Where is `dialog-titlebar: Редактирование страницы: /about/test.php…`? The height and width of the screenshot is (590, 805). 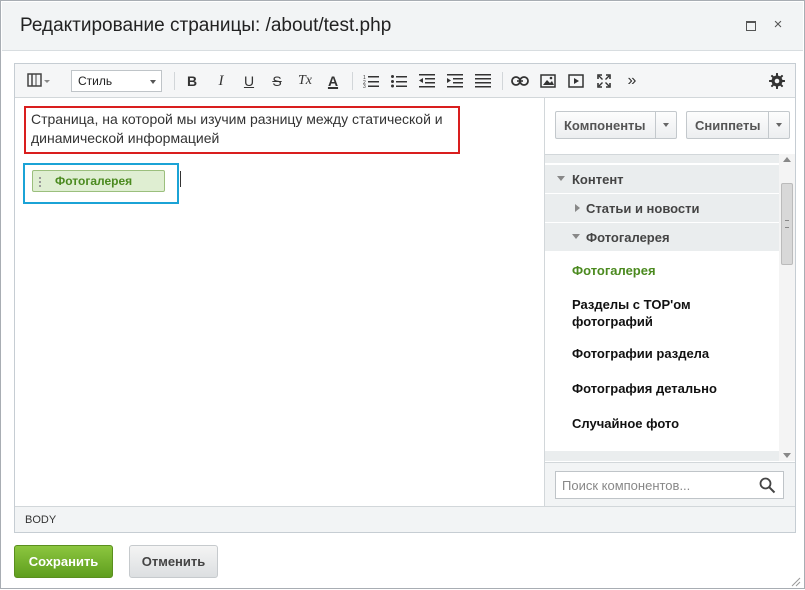 dialog-titlebar: Редактирование страницы: /about/test.php… is located at coordinates (402, 26).